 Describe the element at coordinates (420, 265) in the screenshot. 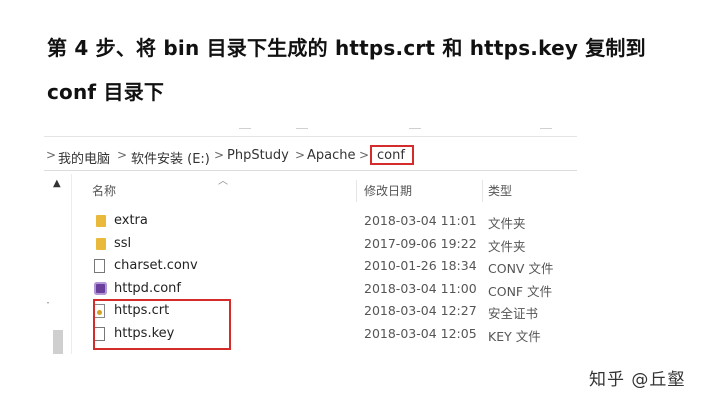

I see `file-modified: 2010-01-26 18:34` at that location.